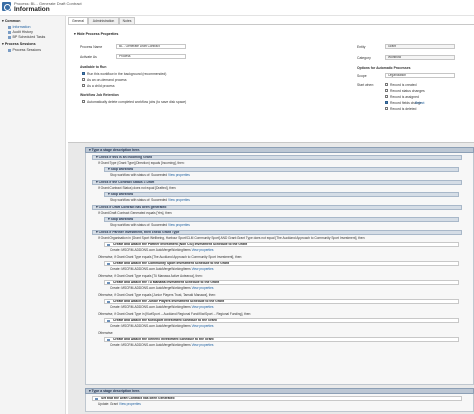 The width and height of the screenshot is (474, 414). What do you see at coordinates (103, 20) in the screenshot?
I see `tab-administration: Administration` at bounding box center [103, 20].